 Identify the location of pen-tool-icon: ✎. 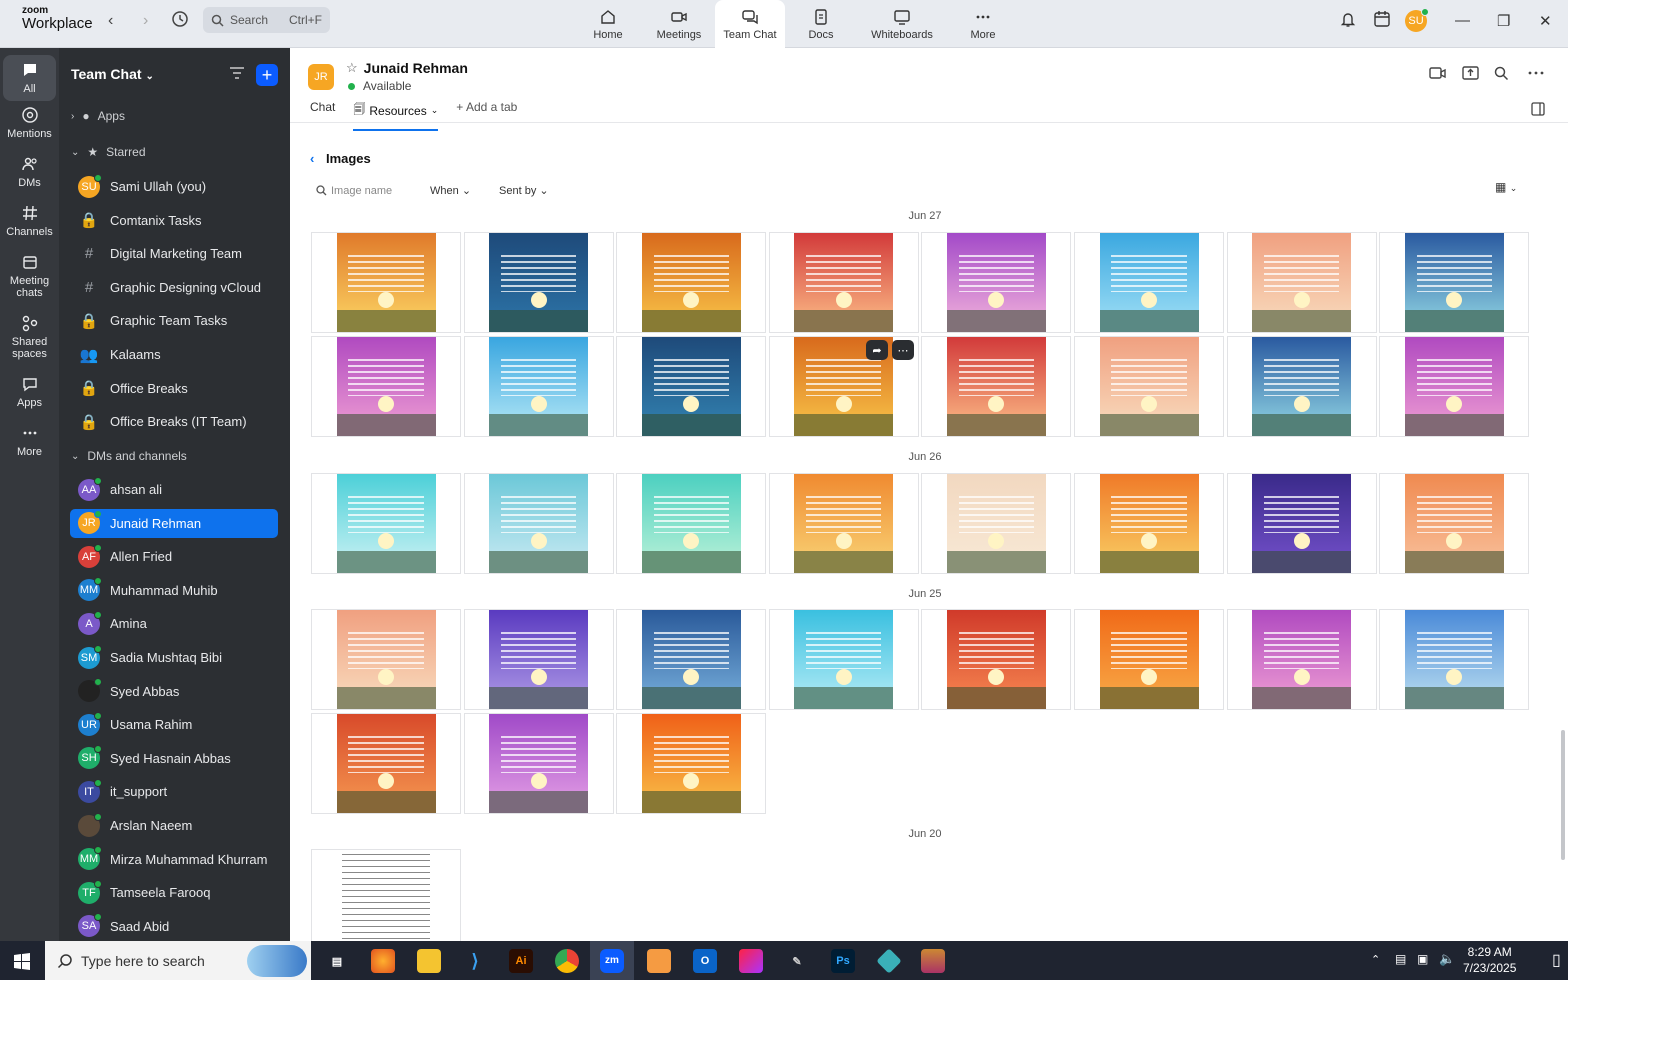
(797, 961).